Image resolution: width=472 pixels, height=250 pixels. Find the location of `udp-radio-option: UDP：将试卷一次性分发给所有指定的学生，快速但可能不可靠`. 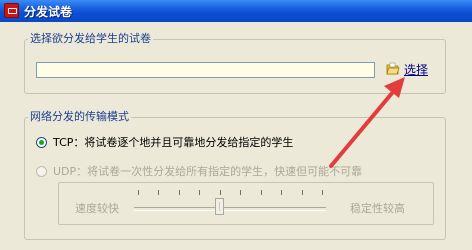

udp-radio-option: UDP：将试卷一次性分发给所有指定的学生，快速但可能不可靠 is located at coordinates (199, 171).